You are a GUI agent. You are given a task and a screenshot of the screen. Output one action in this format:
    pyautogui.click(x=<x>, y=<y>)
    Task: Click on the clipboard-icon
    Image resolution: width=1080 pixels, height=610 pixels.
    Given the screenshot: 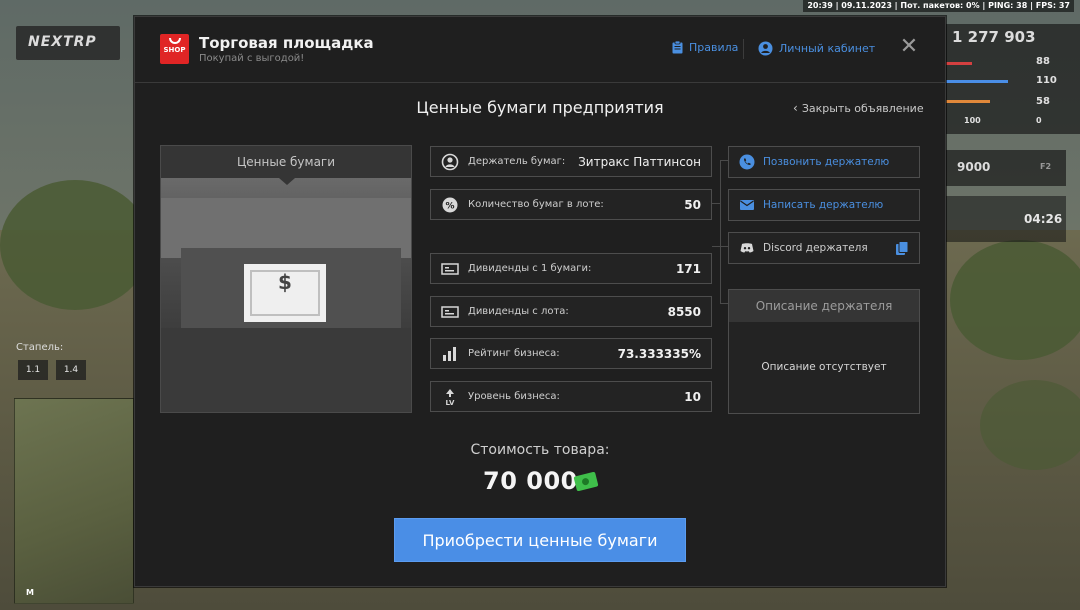 What is the action you would take?
    pyautogui.click(x=677, y=47)
    